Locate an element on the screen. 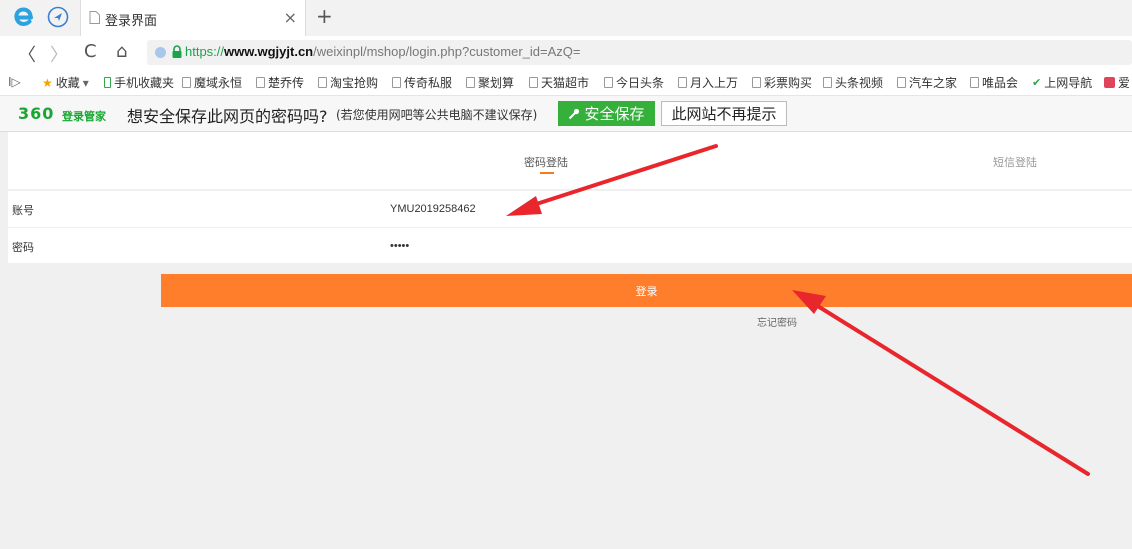  bookmark-item: 唯品会 is located at coordinates (994, 82).